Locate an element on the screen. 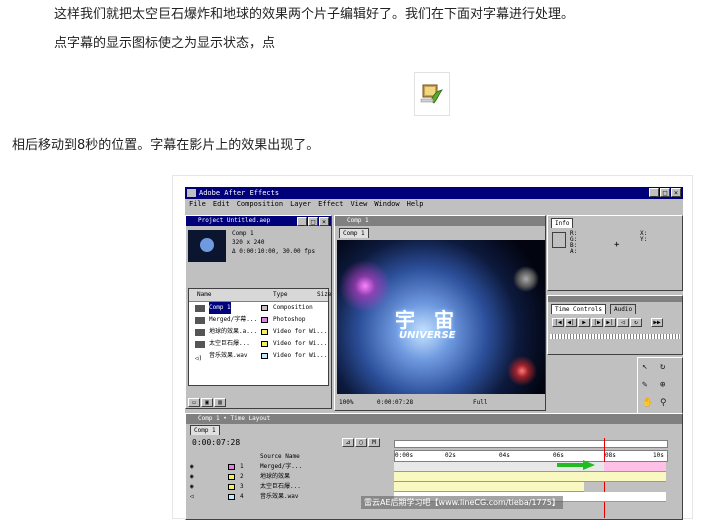 The image size is (722, 520). info-panel: Info R: G: B: A: X: Y: + is located at coordinates (615, 253).